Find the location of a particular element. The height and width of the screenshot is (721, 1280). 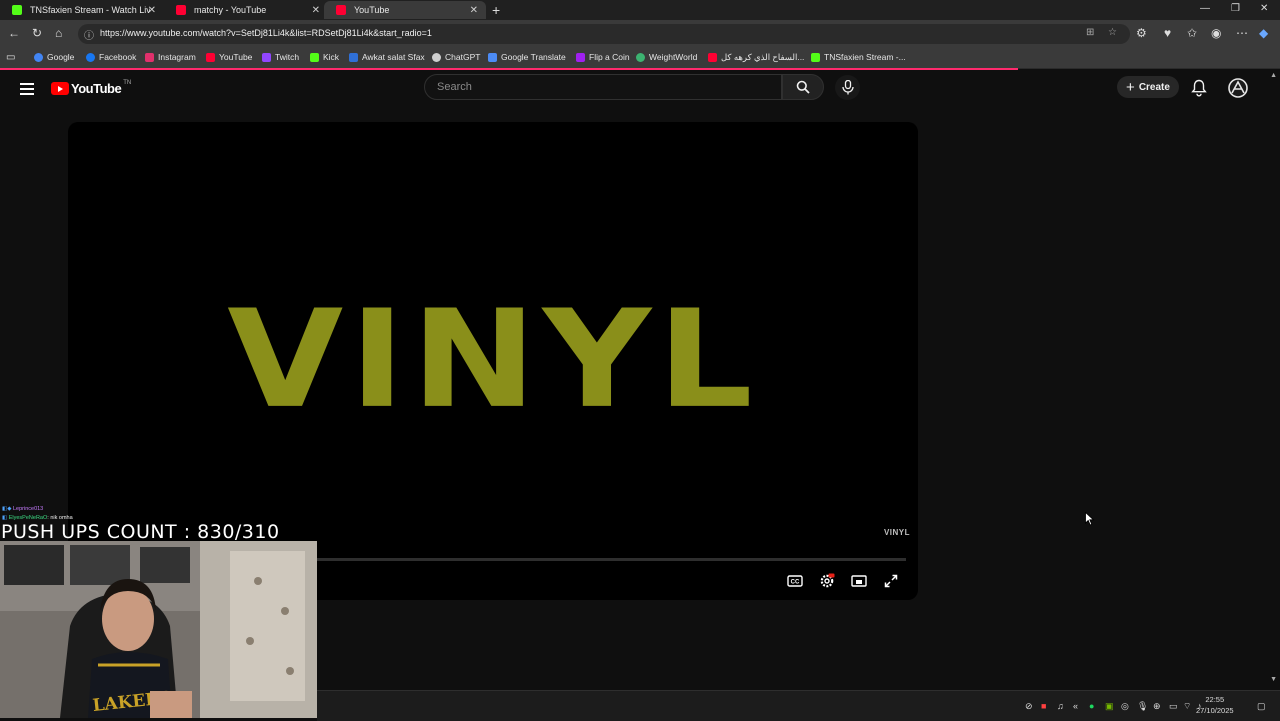

back-icon: ← is located at coordinates (14, 33).